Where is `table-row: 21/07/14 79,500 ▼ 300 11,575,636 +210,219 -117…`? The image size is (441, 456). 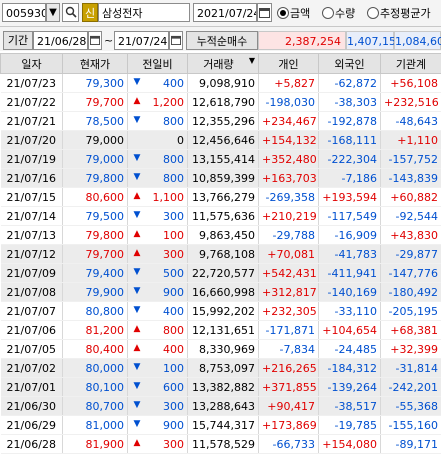 table-row: 21/07/14 79,500 ▼ 300 11,575,636 +210,219 -117… is located at coordinates (220, 216).